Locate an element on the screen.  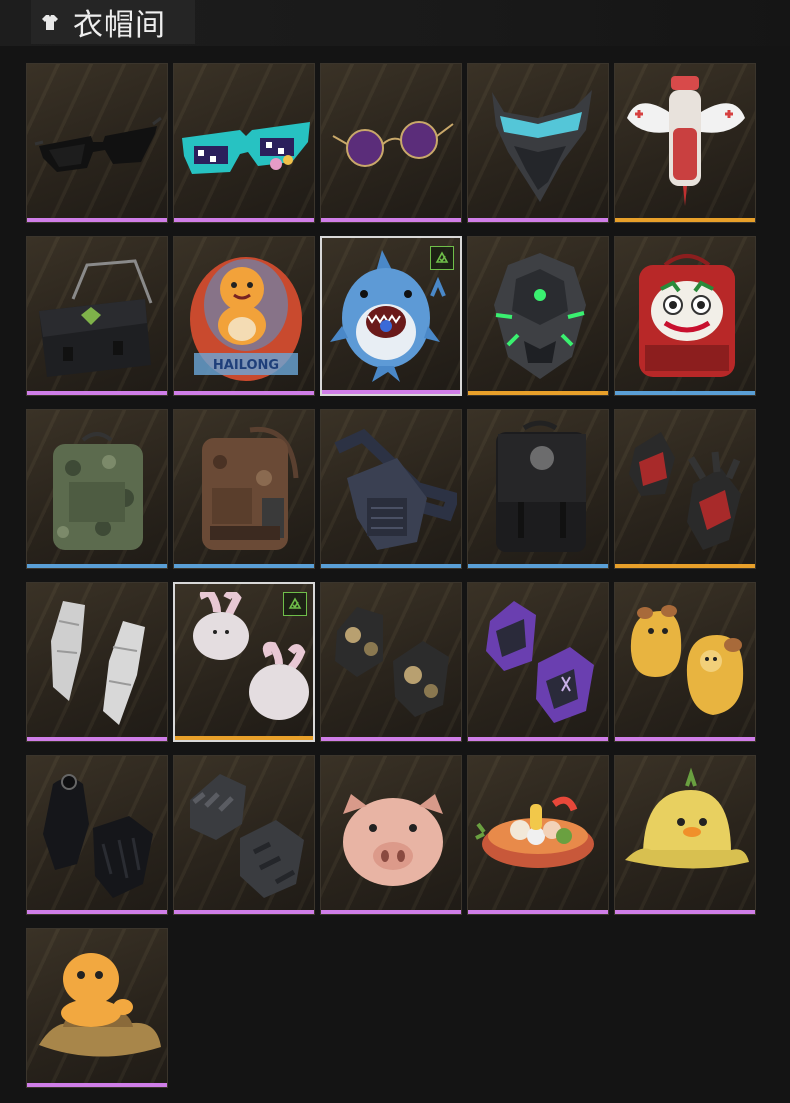
wardrobe-title: 衣帽间 is located at coordinates (113, 22).